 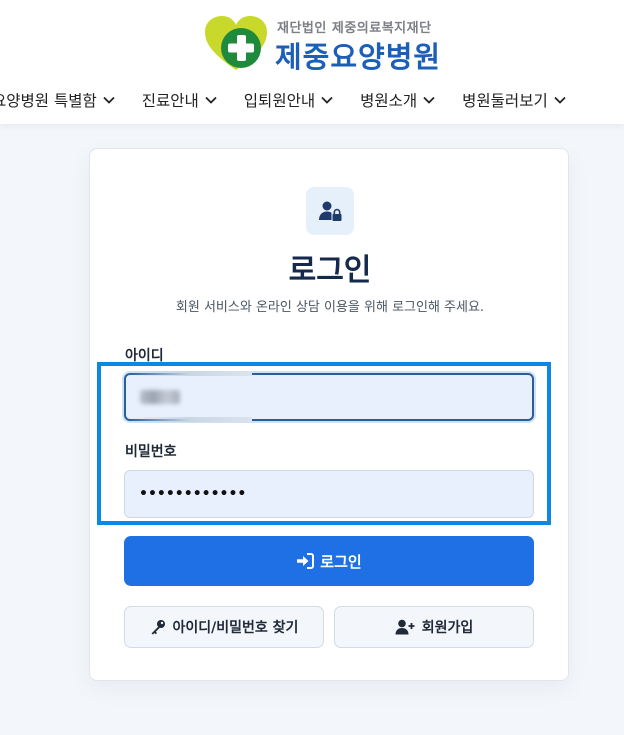 What do you see at coordinates (48, 101) in the screenshot?
I see `nav-label: 요양병원 특별함` at bounding box center [48, 101].